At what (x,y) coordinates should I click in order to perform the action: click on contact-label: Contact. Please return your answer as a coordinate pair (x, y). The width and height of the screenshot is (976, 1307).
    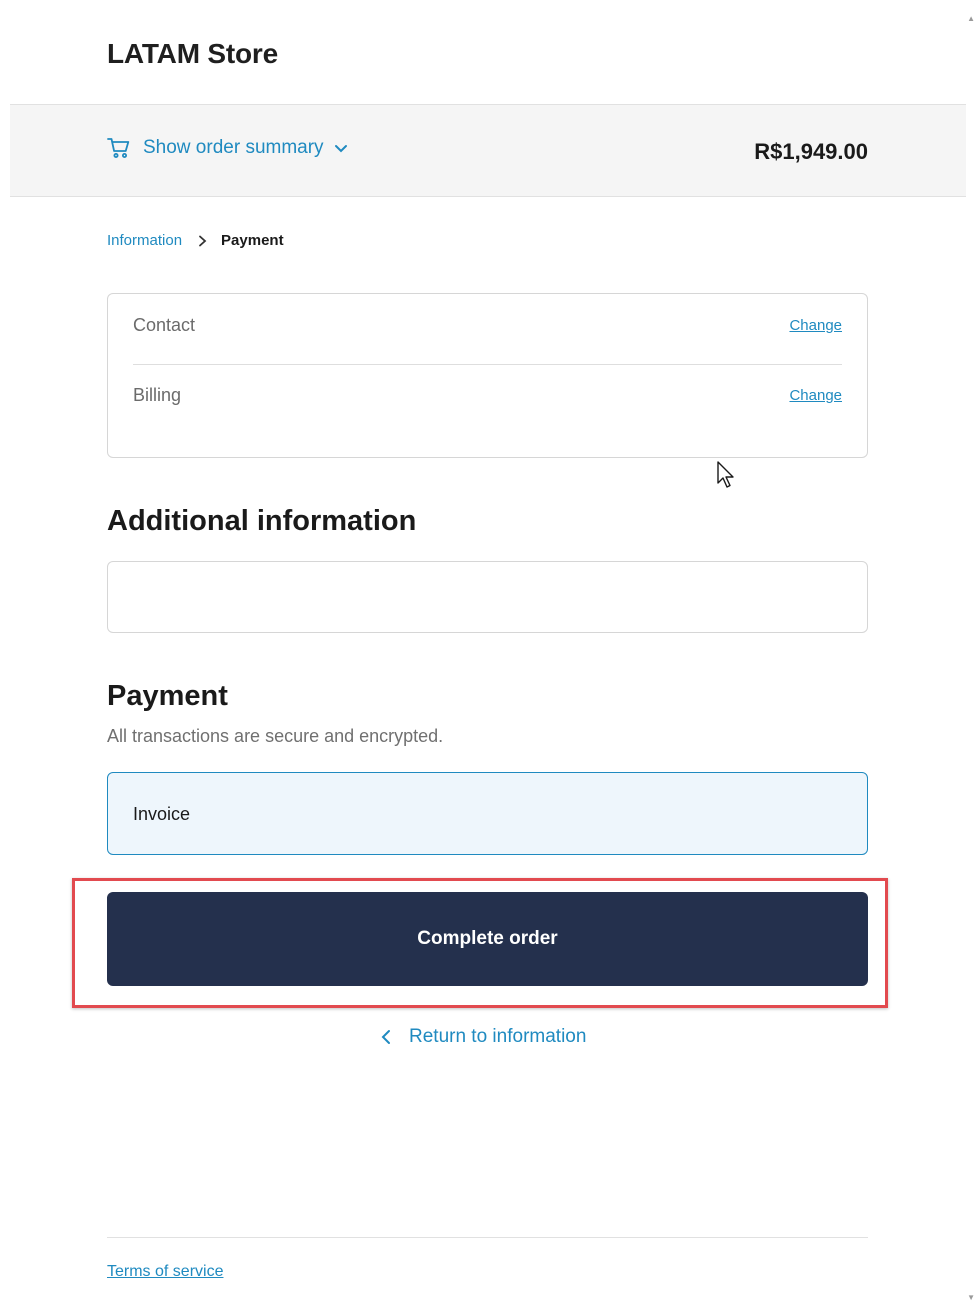
    Looking at the image, I should click on (164, 325).